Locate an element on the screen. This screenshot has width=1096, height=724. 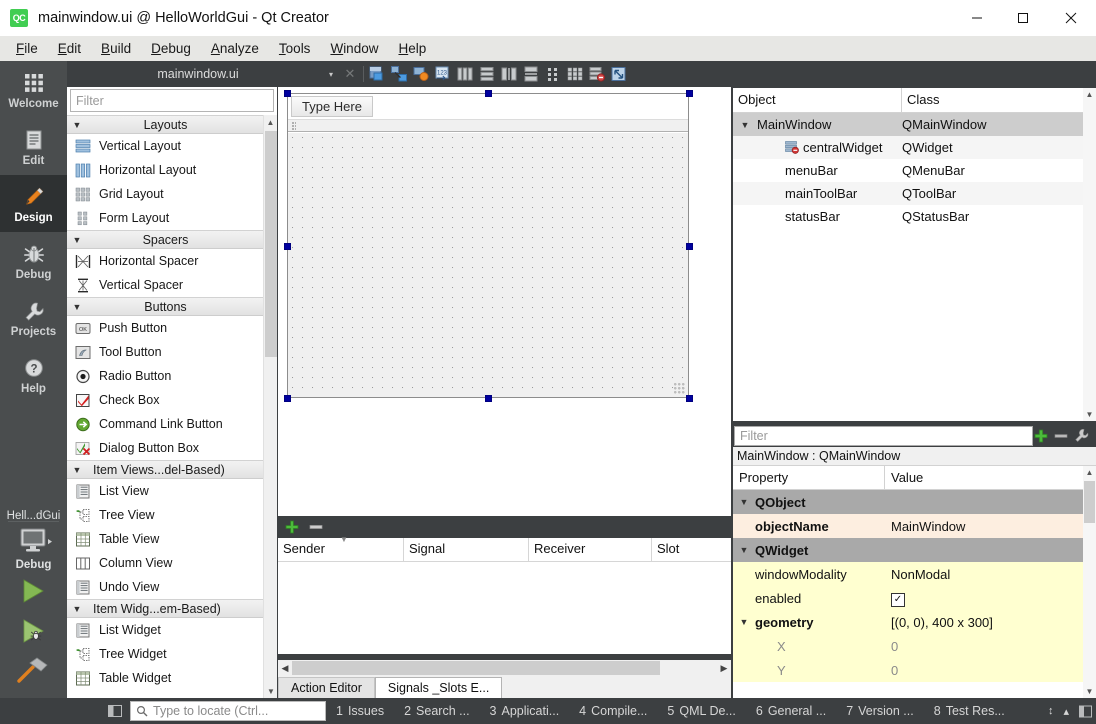
form-size-grip-icon is located at coordinates (680, 389).